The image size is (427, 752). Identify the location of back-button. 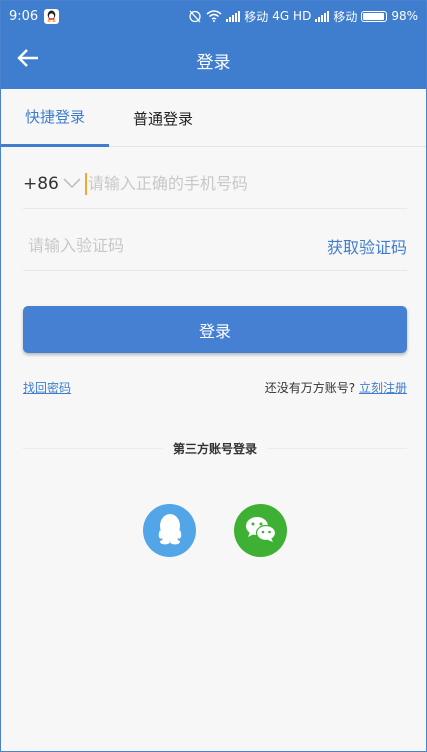
(28, 60).